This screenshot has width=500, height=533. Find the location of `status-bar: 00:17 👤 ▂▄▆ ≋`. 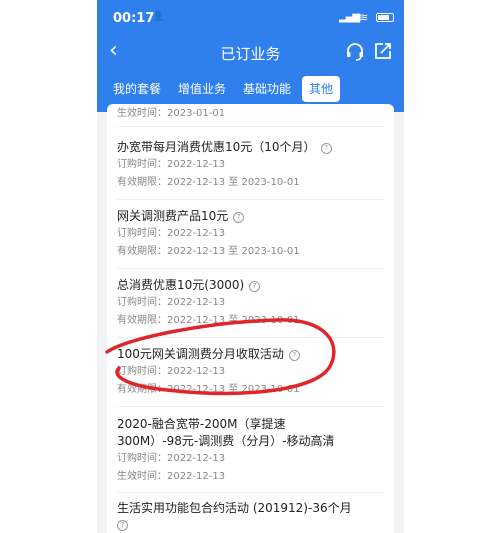

status-bar: 00:17 👤 ▂▄▆ ≋ is located at coordinates (250, 17).